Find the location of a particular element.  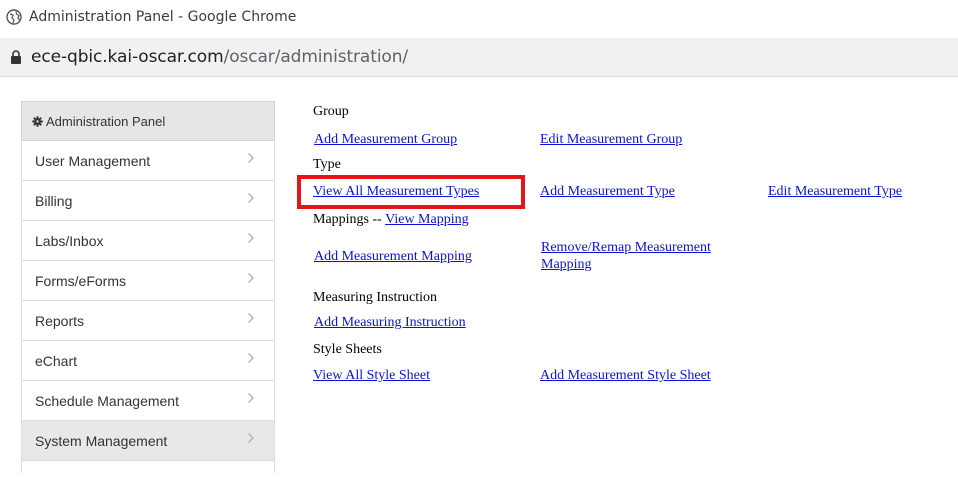

view-all-style-sheet-link: View All Style Sheet is located at coordinates (371, 376).